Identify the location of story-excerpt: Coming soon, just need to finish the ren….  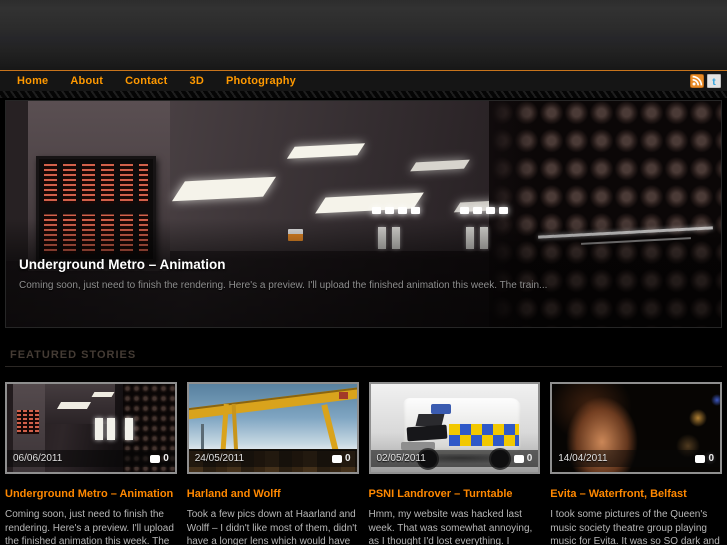
(89, 527).